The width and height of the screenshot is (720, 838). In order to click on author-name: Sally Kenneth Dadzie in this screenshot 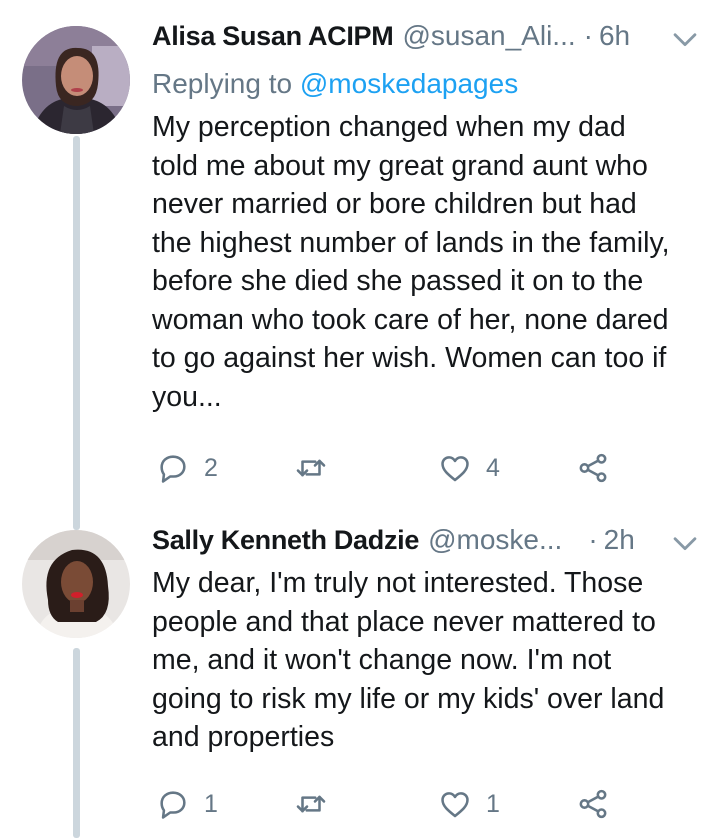, I will do `click(285, 540)`.